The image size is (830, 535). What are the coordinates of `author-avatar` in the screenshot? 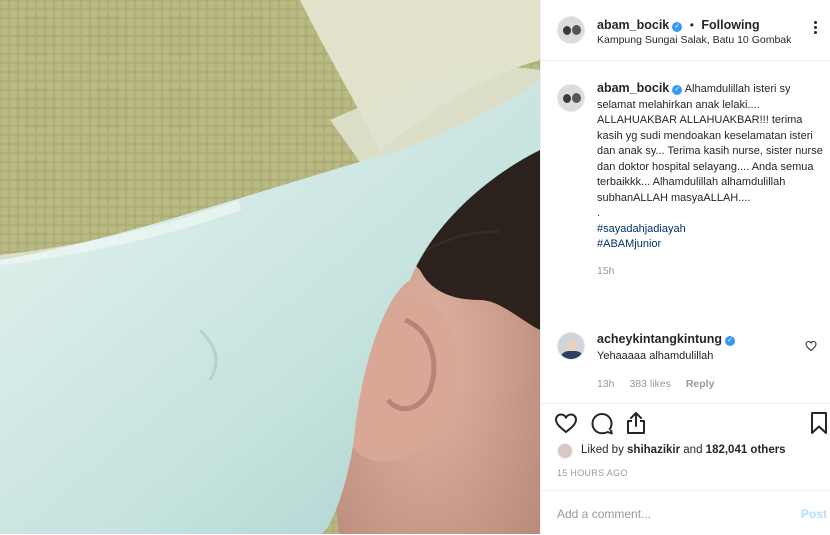 It's located at (571, 30).